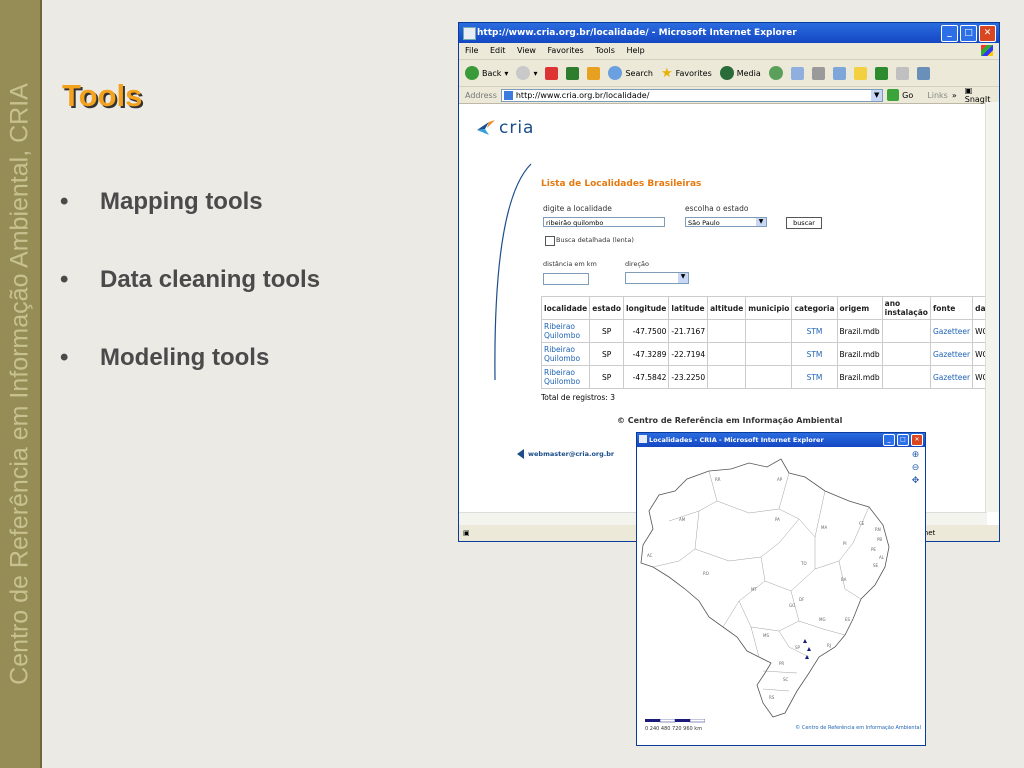 This screenshot has width=1024, height=768. I want to click on column-header: latitude, so click(688, 308).